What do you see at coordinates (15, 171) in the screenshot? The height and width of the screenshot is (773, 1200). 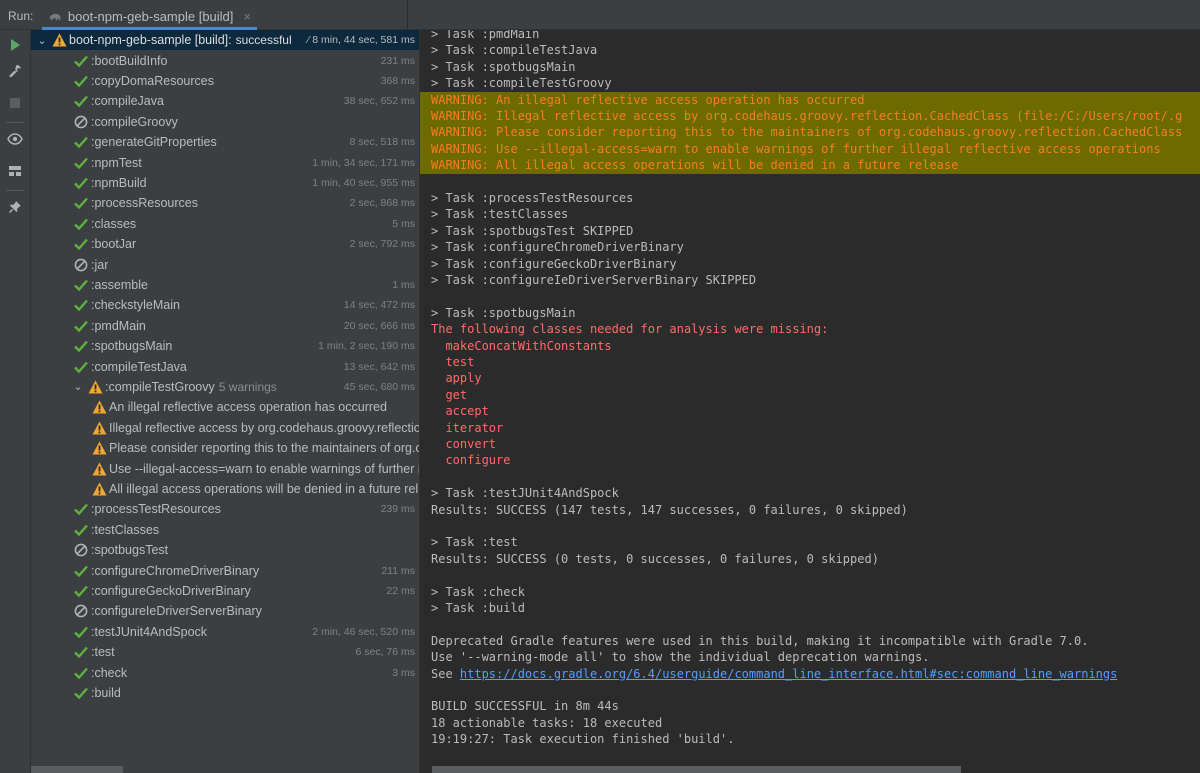 I see `layout-button` at bounding box center [15, 171].